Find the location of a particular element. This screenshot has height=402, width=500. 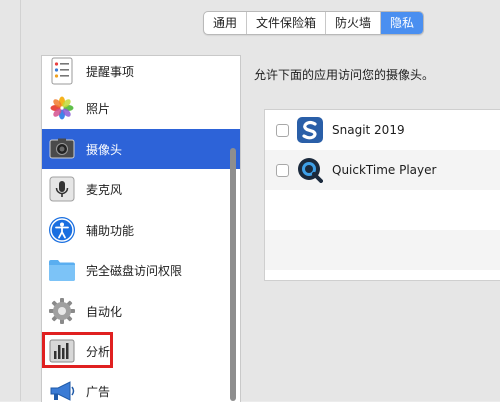

sidebar-item-label: 照片 is located at coordinates (98, 108).